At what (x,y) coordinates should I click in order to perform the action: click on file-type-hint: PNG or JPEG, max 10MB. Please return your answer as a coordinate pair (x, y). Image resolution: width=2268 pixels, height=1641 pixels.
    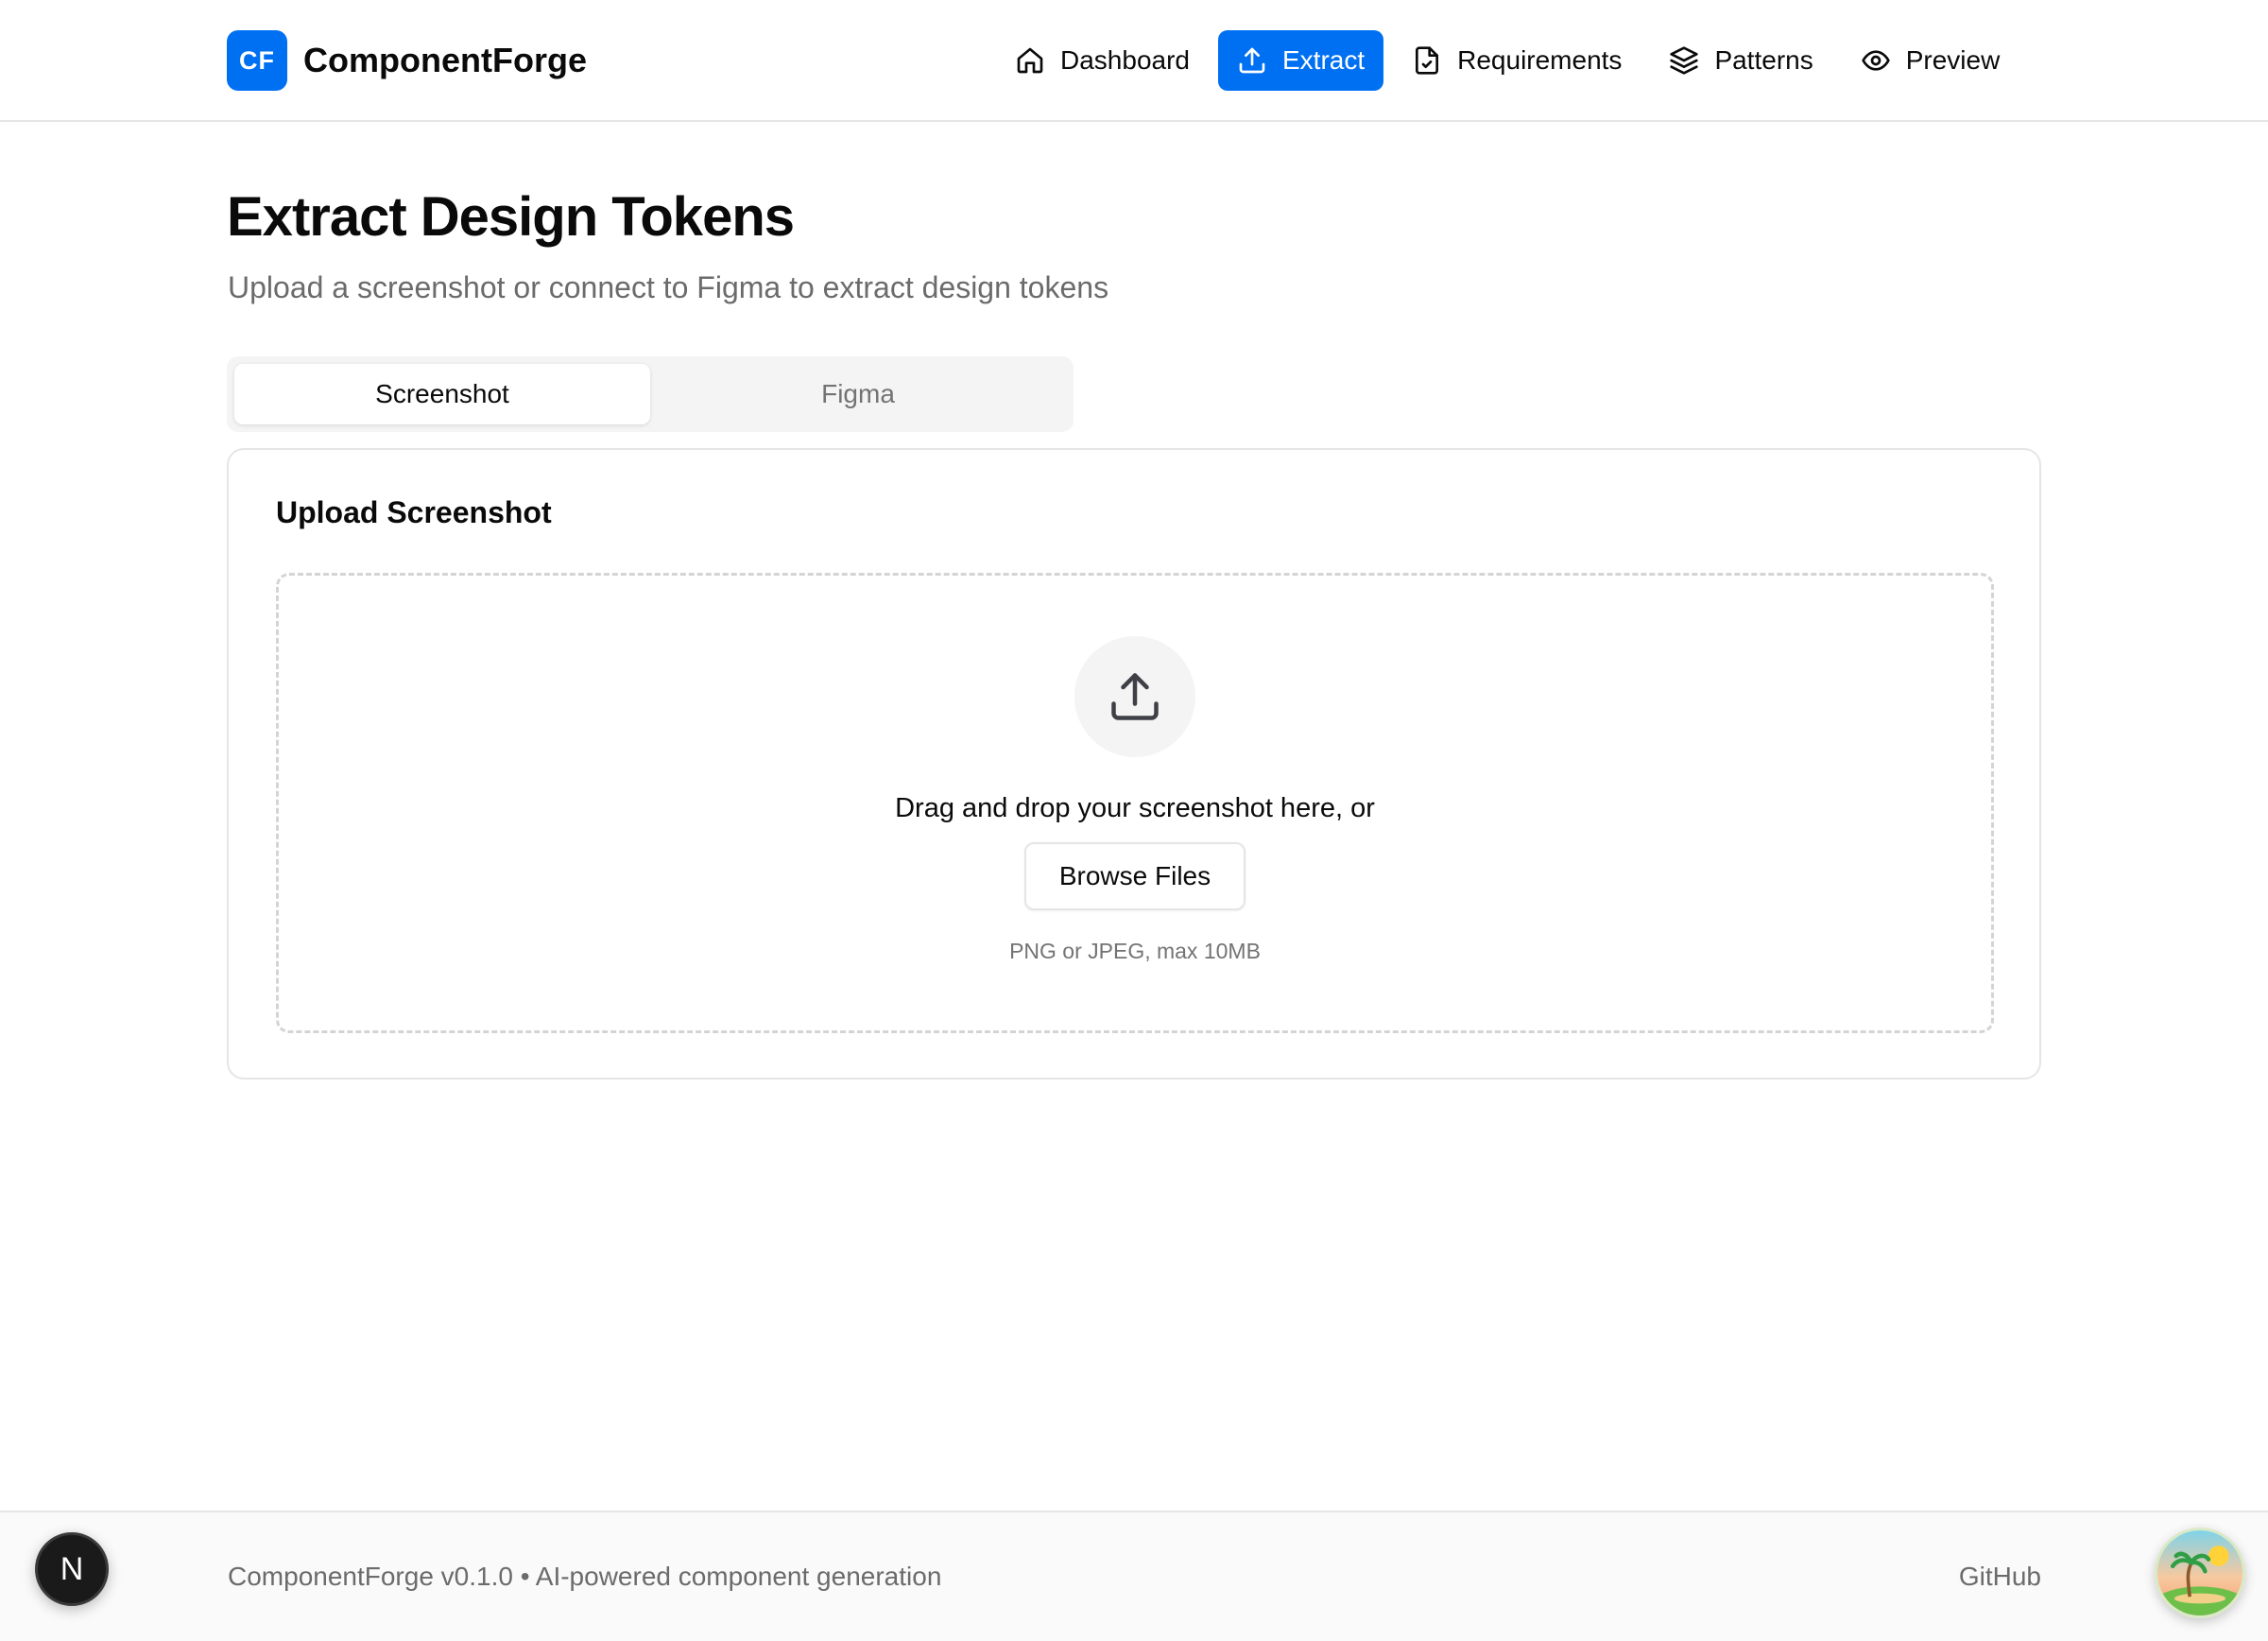
    Looking at the image, I should click on (1135, 951).